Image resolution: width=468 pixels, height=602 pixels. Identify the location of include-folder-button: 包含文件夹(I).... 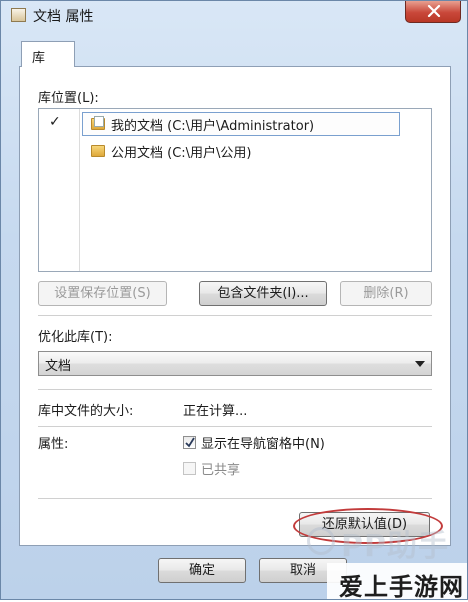
(263, 293).